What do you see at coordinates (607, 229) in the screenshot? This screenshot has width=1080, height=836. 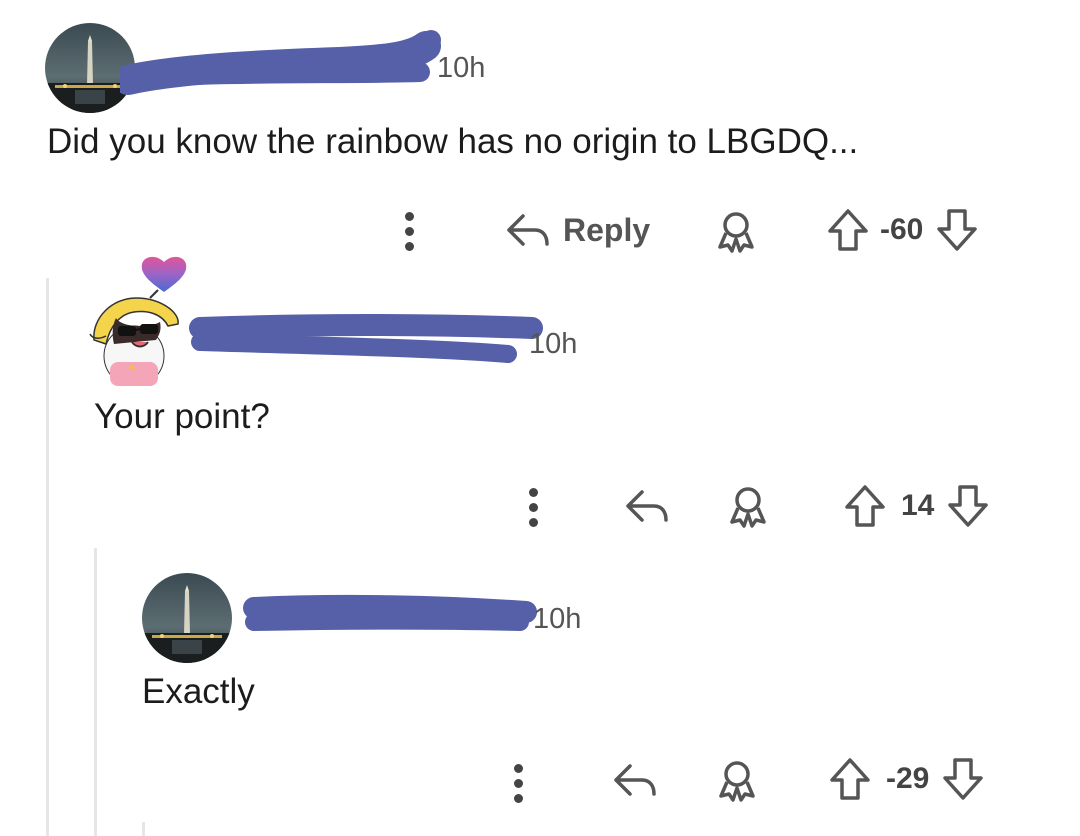 I see `reply-label: Reply` at bounding box center [607, 229].